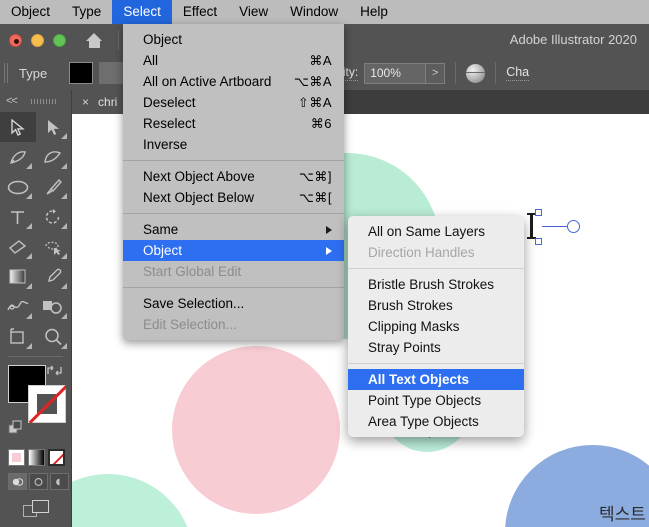 The height and width of the screenshot is (527, 649). I want to click on tools-panel-header: <<, so click(35, 101).